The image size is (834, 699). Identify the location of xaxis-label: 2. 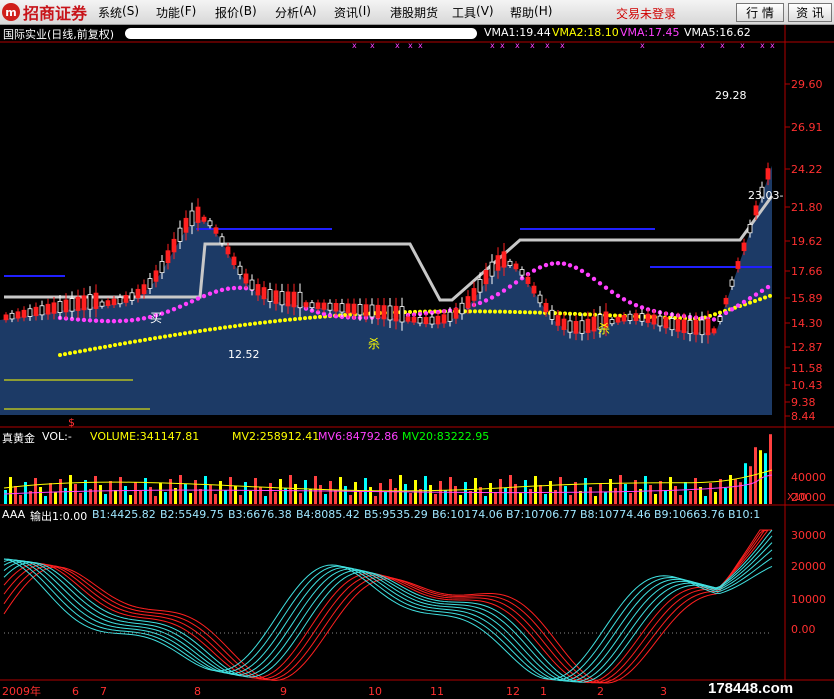
(600, 691).